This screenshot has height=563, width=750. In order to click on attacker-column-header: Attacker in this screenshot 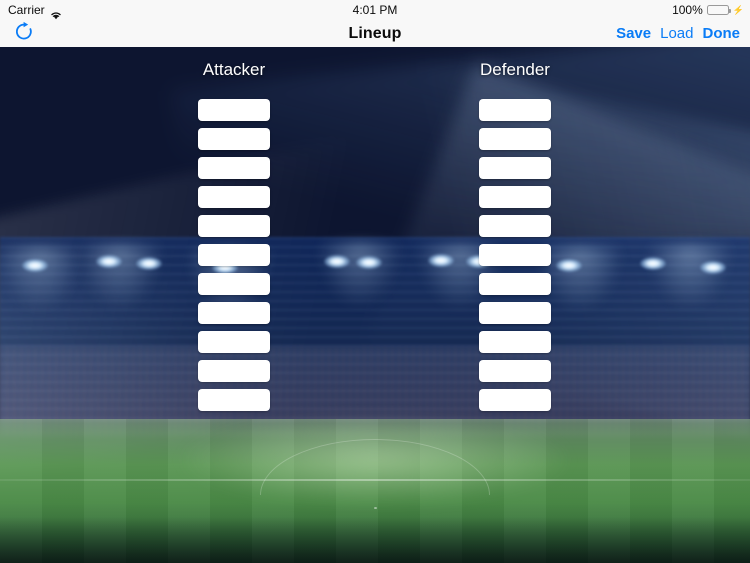, I will do `click(234, 69)`.